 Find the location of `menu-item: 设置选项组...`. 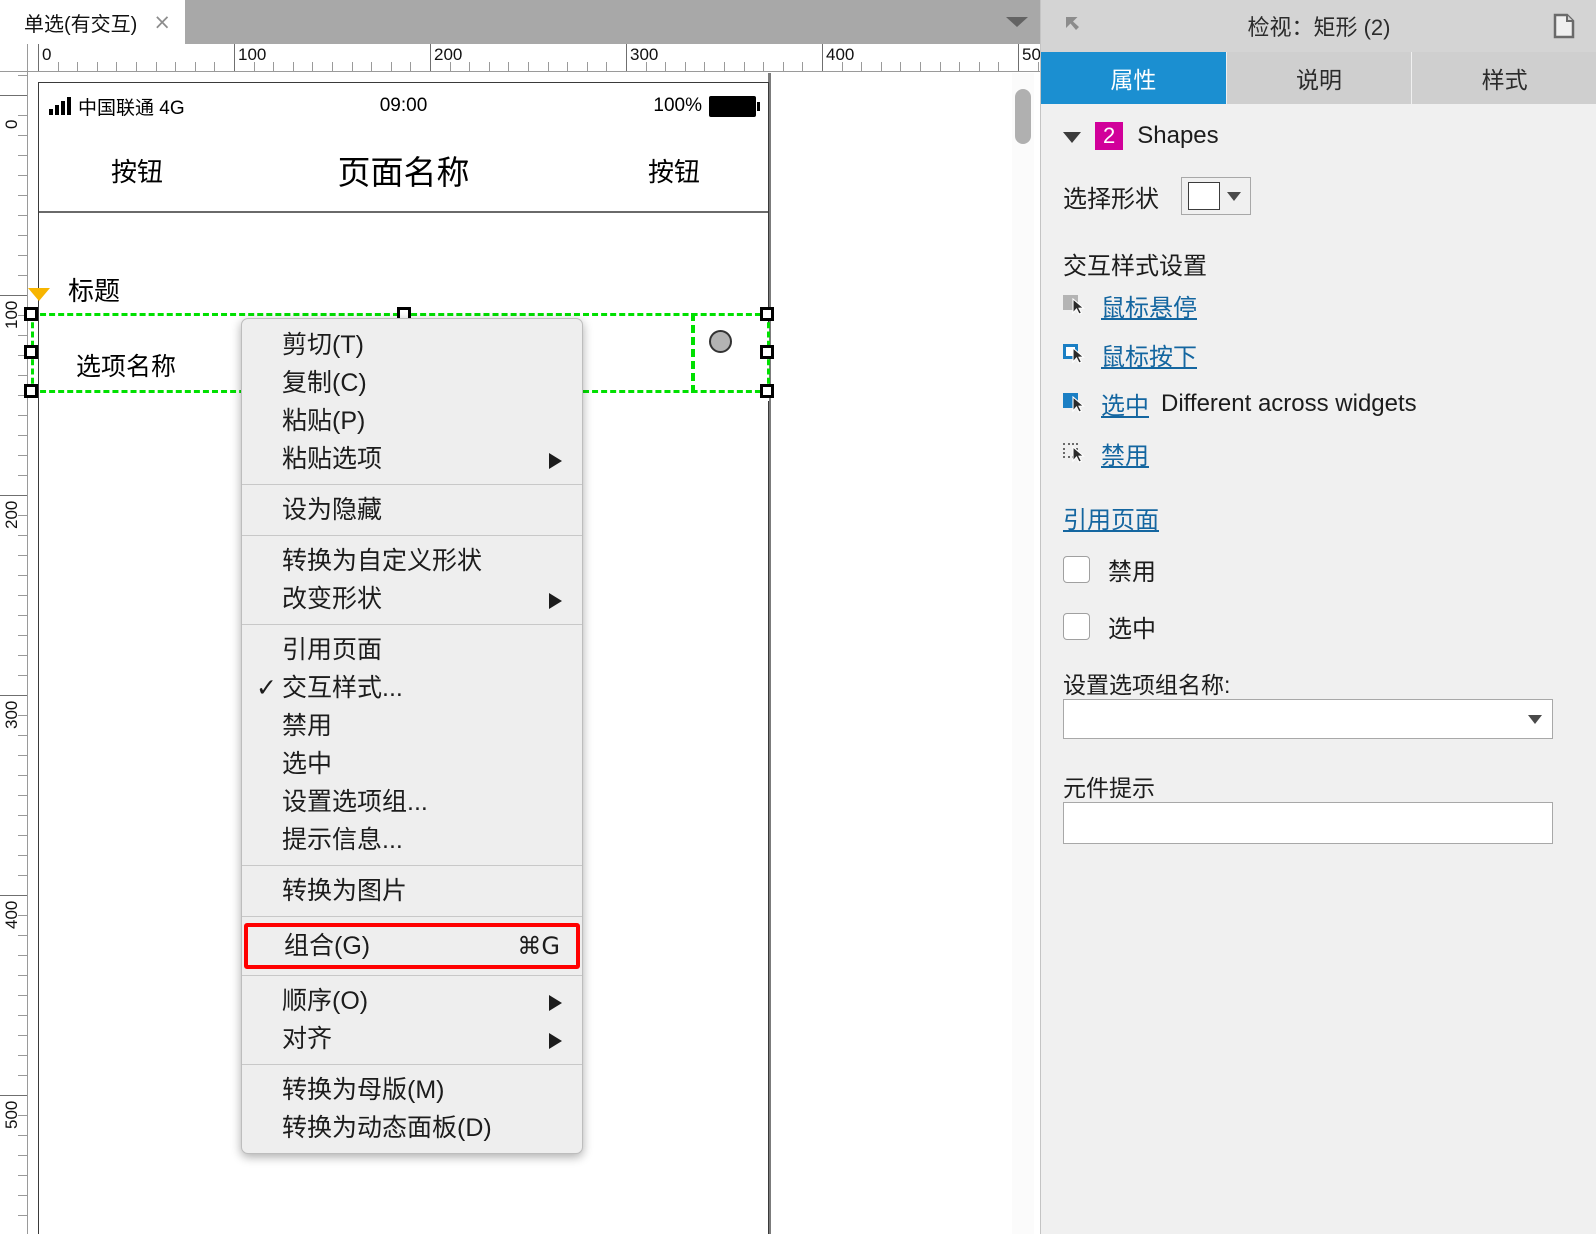

menu-item: 设置选项组... is located at coordinates (412, 802).